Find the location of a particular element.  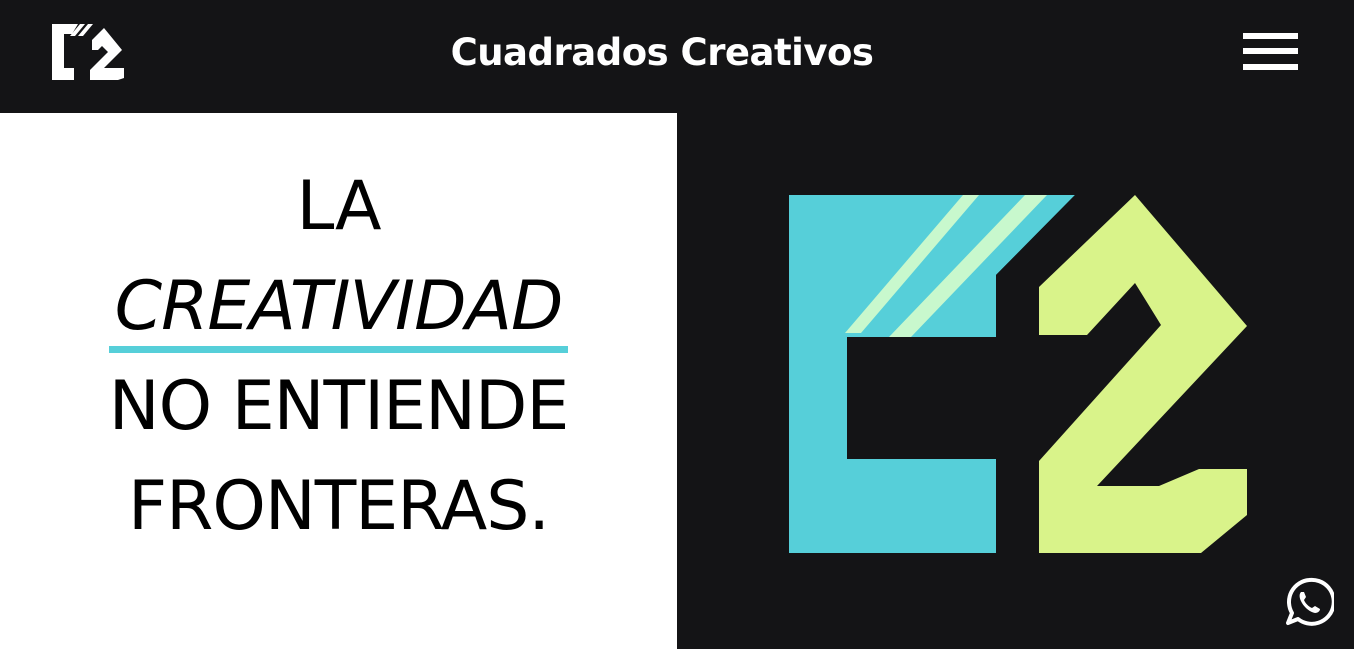

whatsapp-icon is located at coordinates (1311, 601).